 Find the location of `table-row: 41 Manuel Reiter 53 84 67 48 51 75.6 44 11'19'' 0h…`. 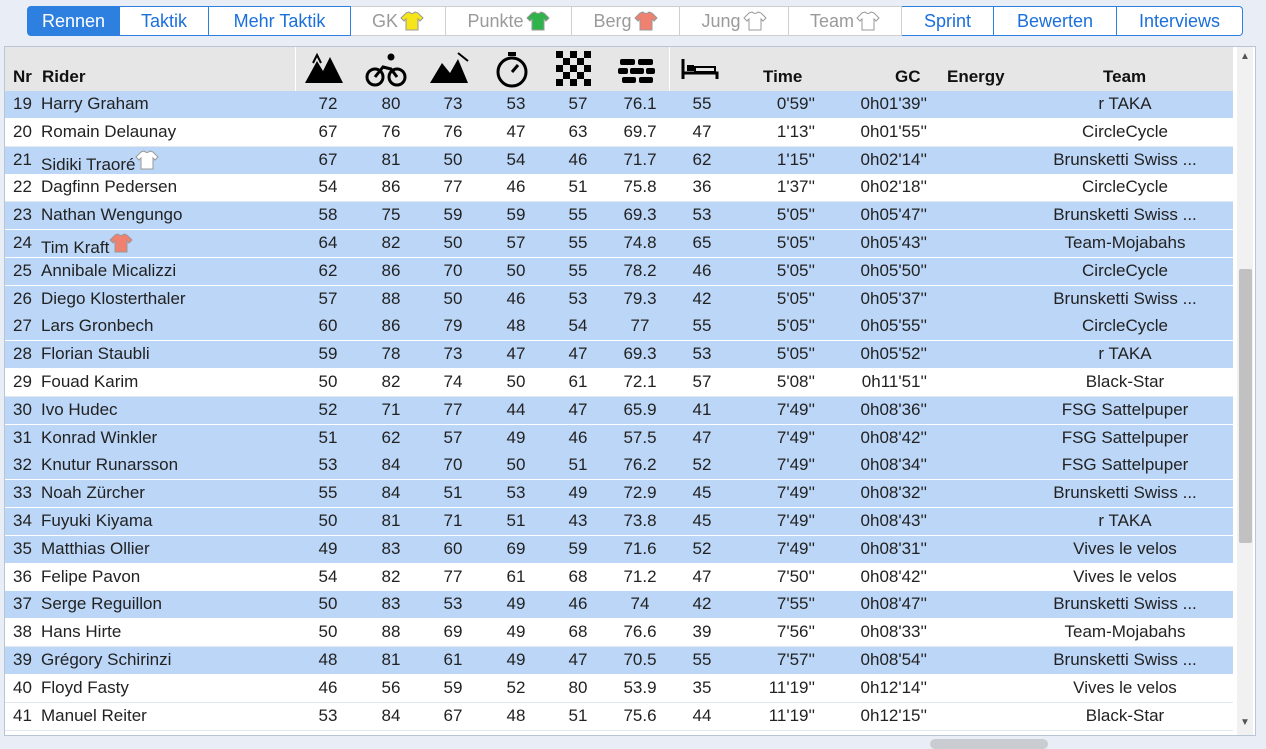

table-row: 41 Manuel Reiter 53 84 67 48 51 75.6 44 11'19'' 0h… is located at coordinates (619, 716).